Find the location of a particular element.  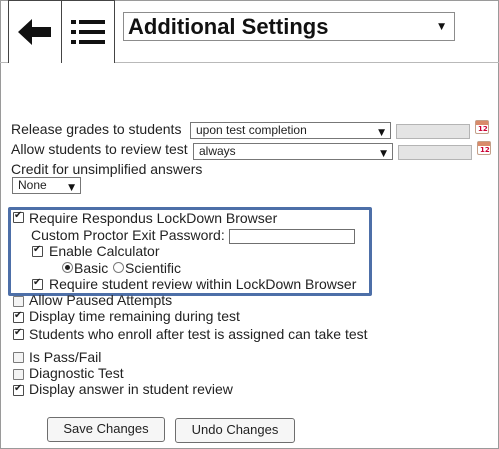

release-grades-select: upon test completion ▼ is located at coordinates (290, 130).